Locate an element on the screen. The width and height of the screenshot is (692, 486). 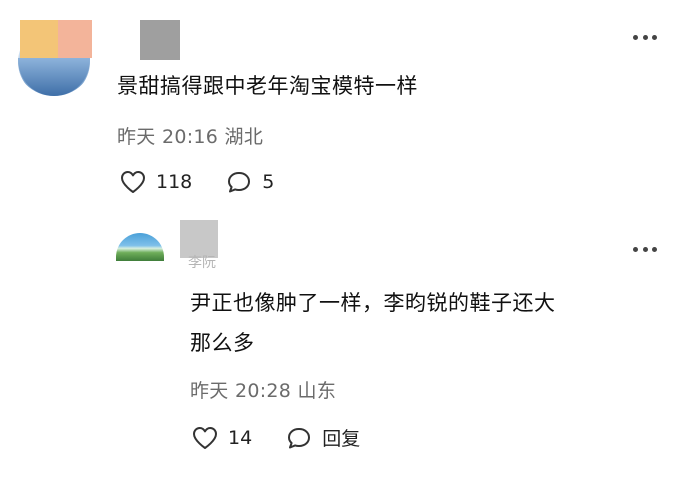
reply-text-line: 那么多 is located at coordinates (222, 343).